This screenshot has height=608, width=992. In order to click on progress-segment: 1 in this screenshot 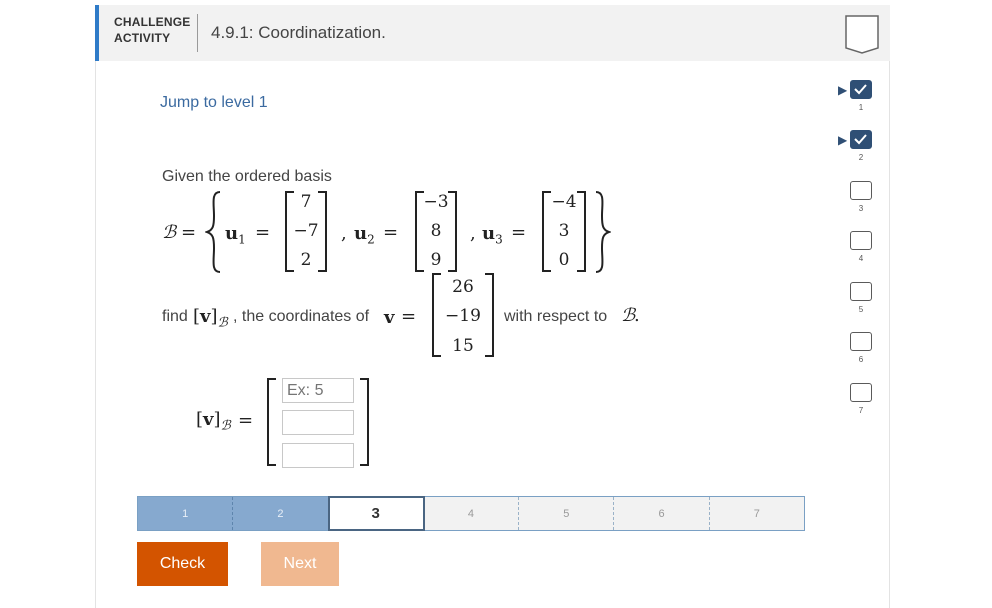, I will do `click(186, 513)`.